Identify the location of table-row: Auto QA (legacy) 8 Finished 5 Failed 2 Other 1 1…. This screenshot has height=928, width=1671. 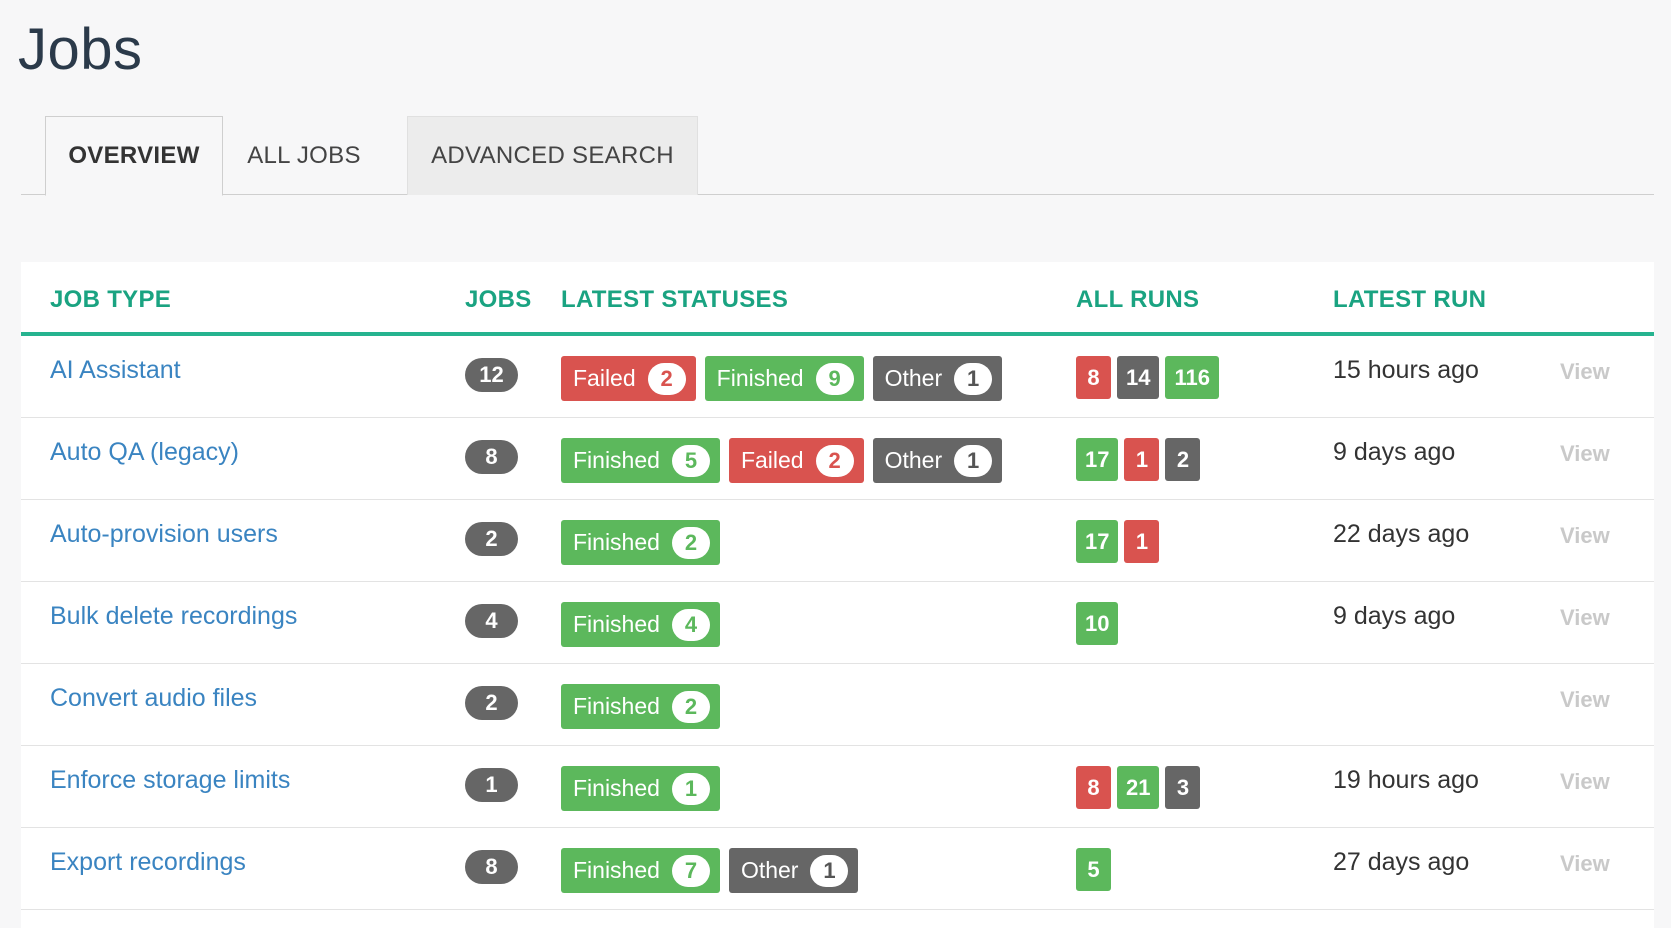
(837, 459).